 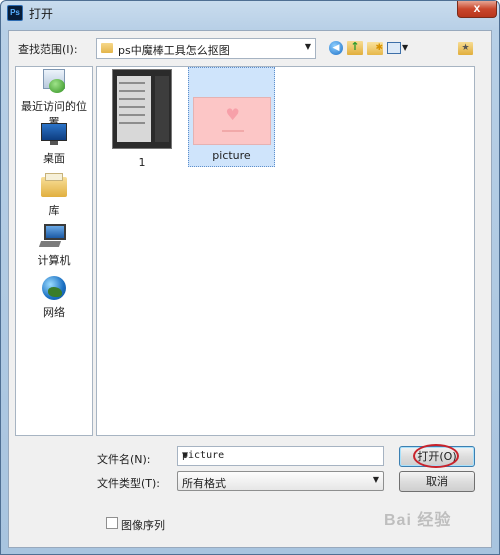 I want to click on highlight-ring, so click(x=436, y=456).